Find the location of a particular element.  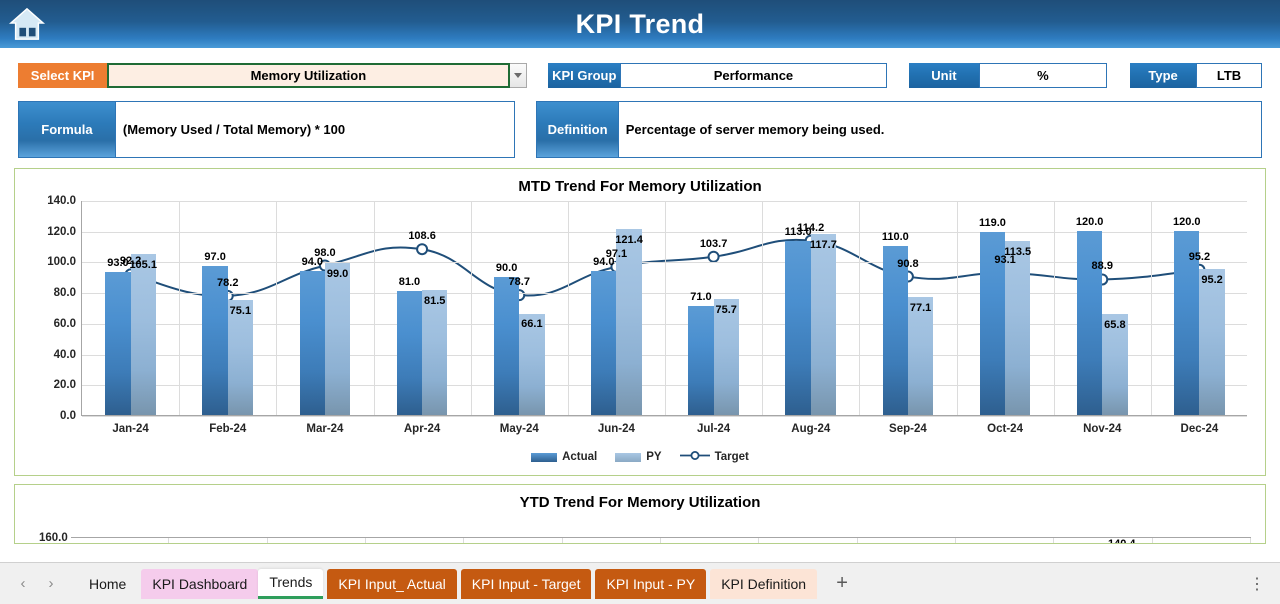

data-label-actual: 119.0 is located at coordinates (992, 223).